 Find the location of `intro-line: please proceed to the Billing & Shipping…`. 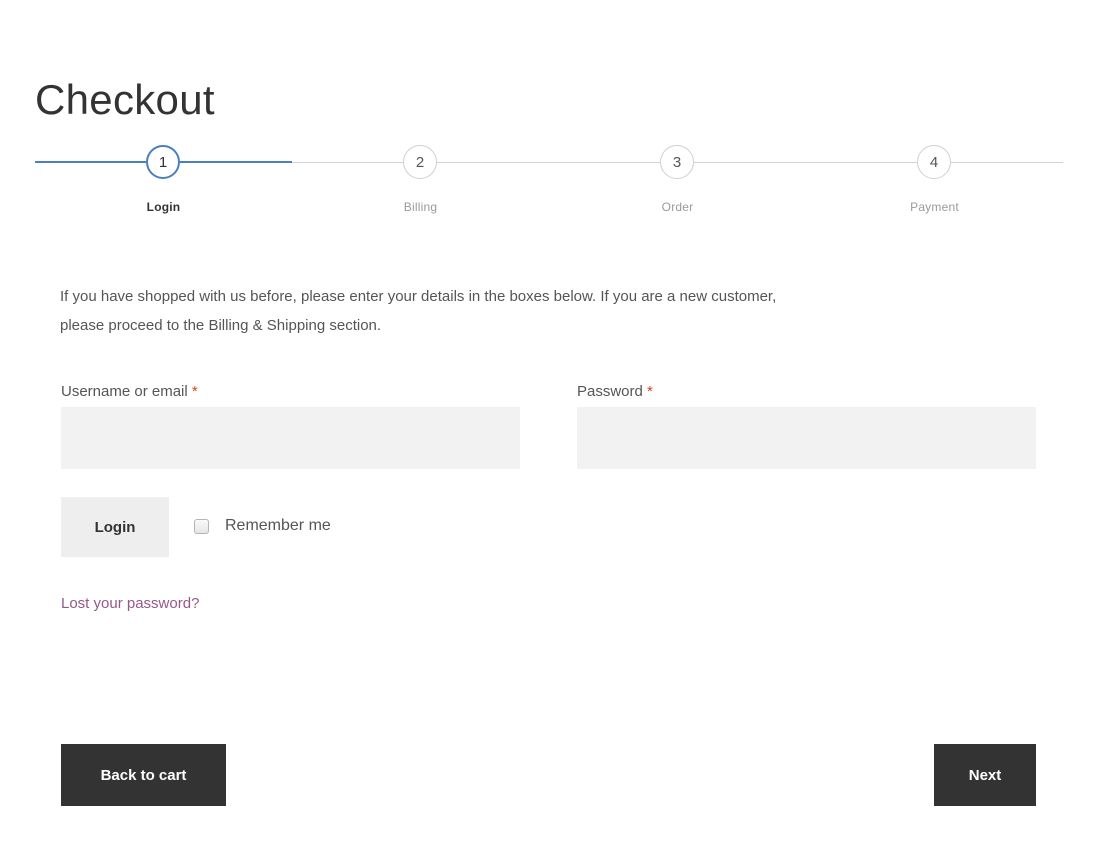

intro-line: please proceed to the Billing & Shipping… is located at coordinates (221, 325).